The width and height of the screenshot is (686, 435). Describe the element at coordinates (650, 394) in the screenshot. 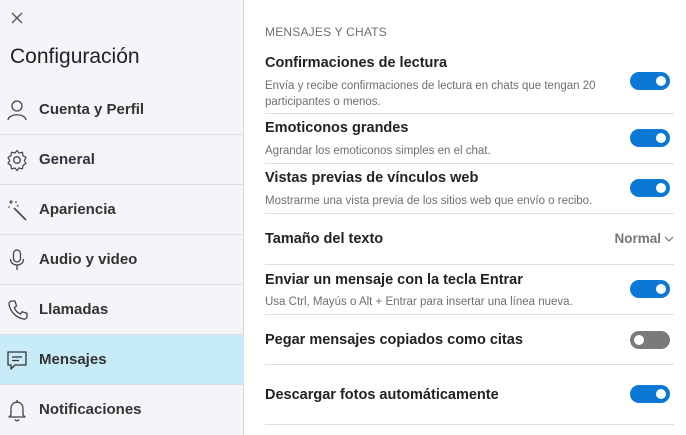

I see `auto-download-photos-toggle` at that location.